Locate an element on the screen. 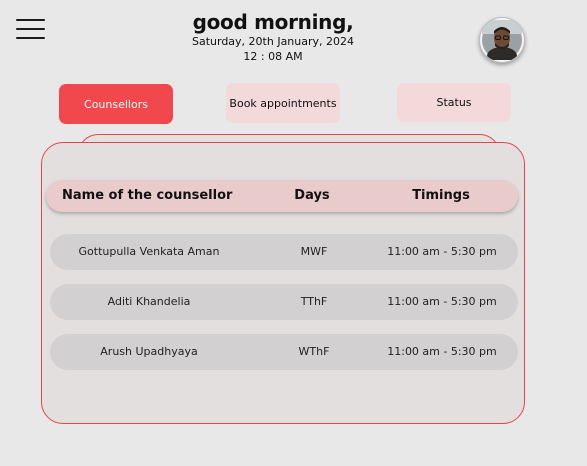 The width and height of the screenshot is (587, 466). counsellor-days: MWF is located at coordinates (314, 251).